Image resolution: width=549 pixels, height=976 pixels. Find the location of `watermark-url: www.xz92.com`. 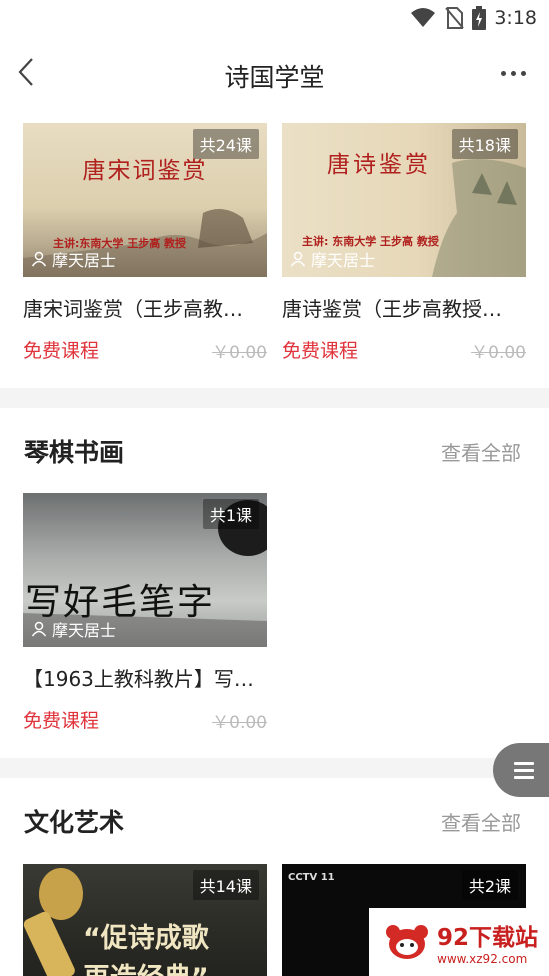

watermark-url: www.xz92.com is located at coordinates (482, 959).